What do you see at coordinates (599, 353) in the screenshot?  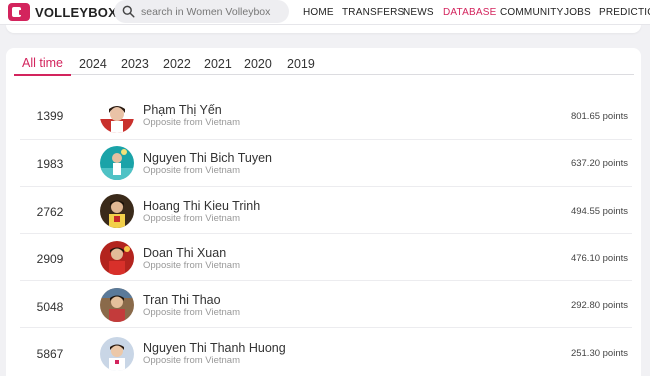 I see `player-points: 251.30 points` at bounding box center [599, 353].